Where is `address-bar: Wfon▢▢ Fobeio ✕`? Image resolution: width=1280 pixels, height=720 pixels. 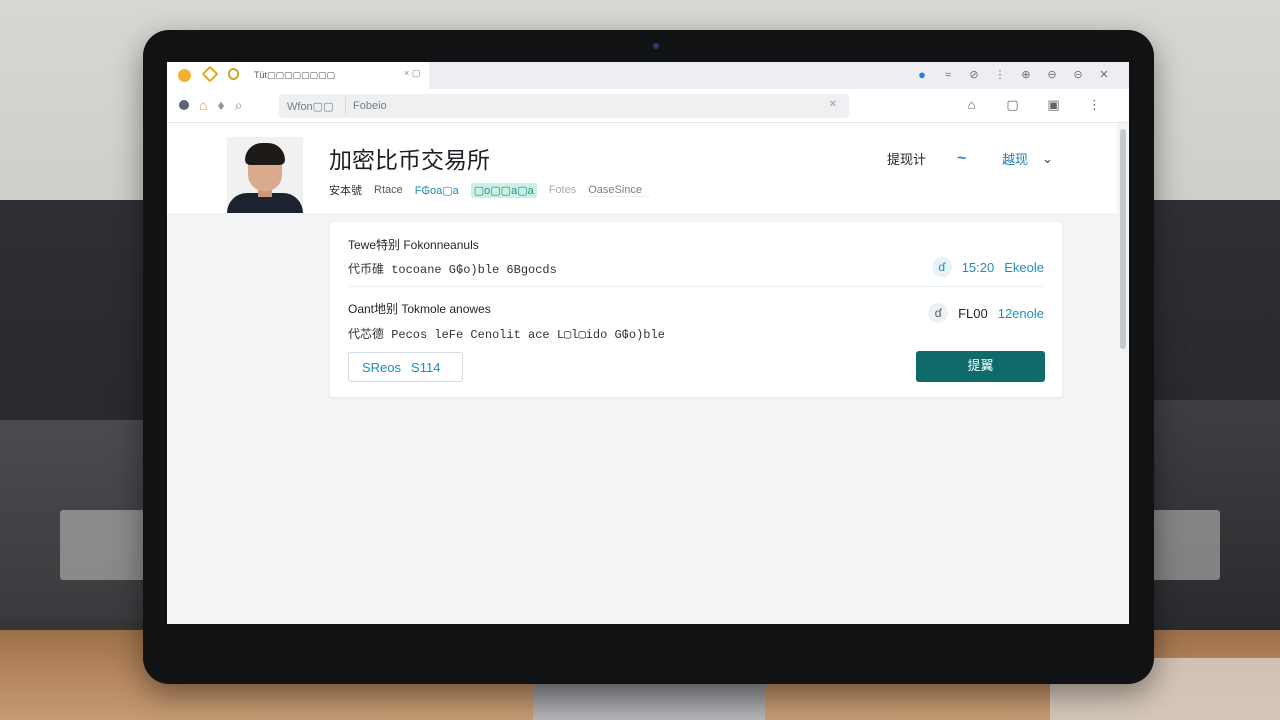 address-bar: Wfon▢▢ Fobeio ✕ is located at coordinates (564, 106).